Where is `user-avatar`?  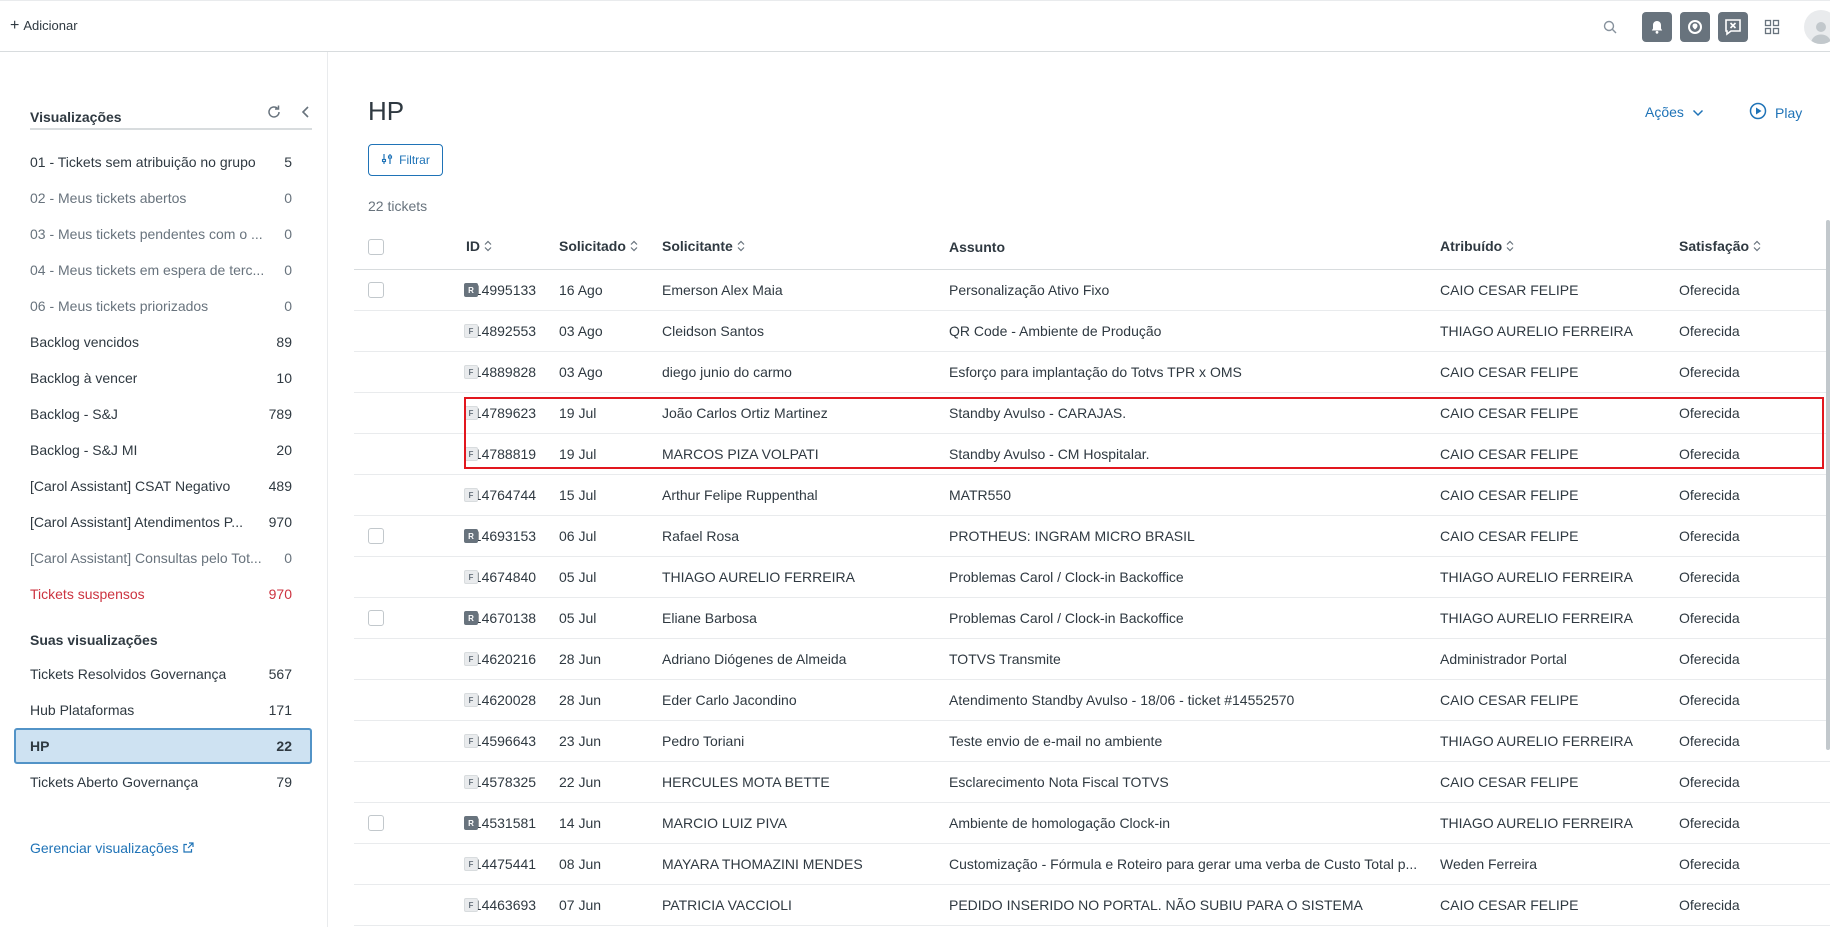 user-avatar is located at coordinates (1817, 27).